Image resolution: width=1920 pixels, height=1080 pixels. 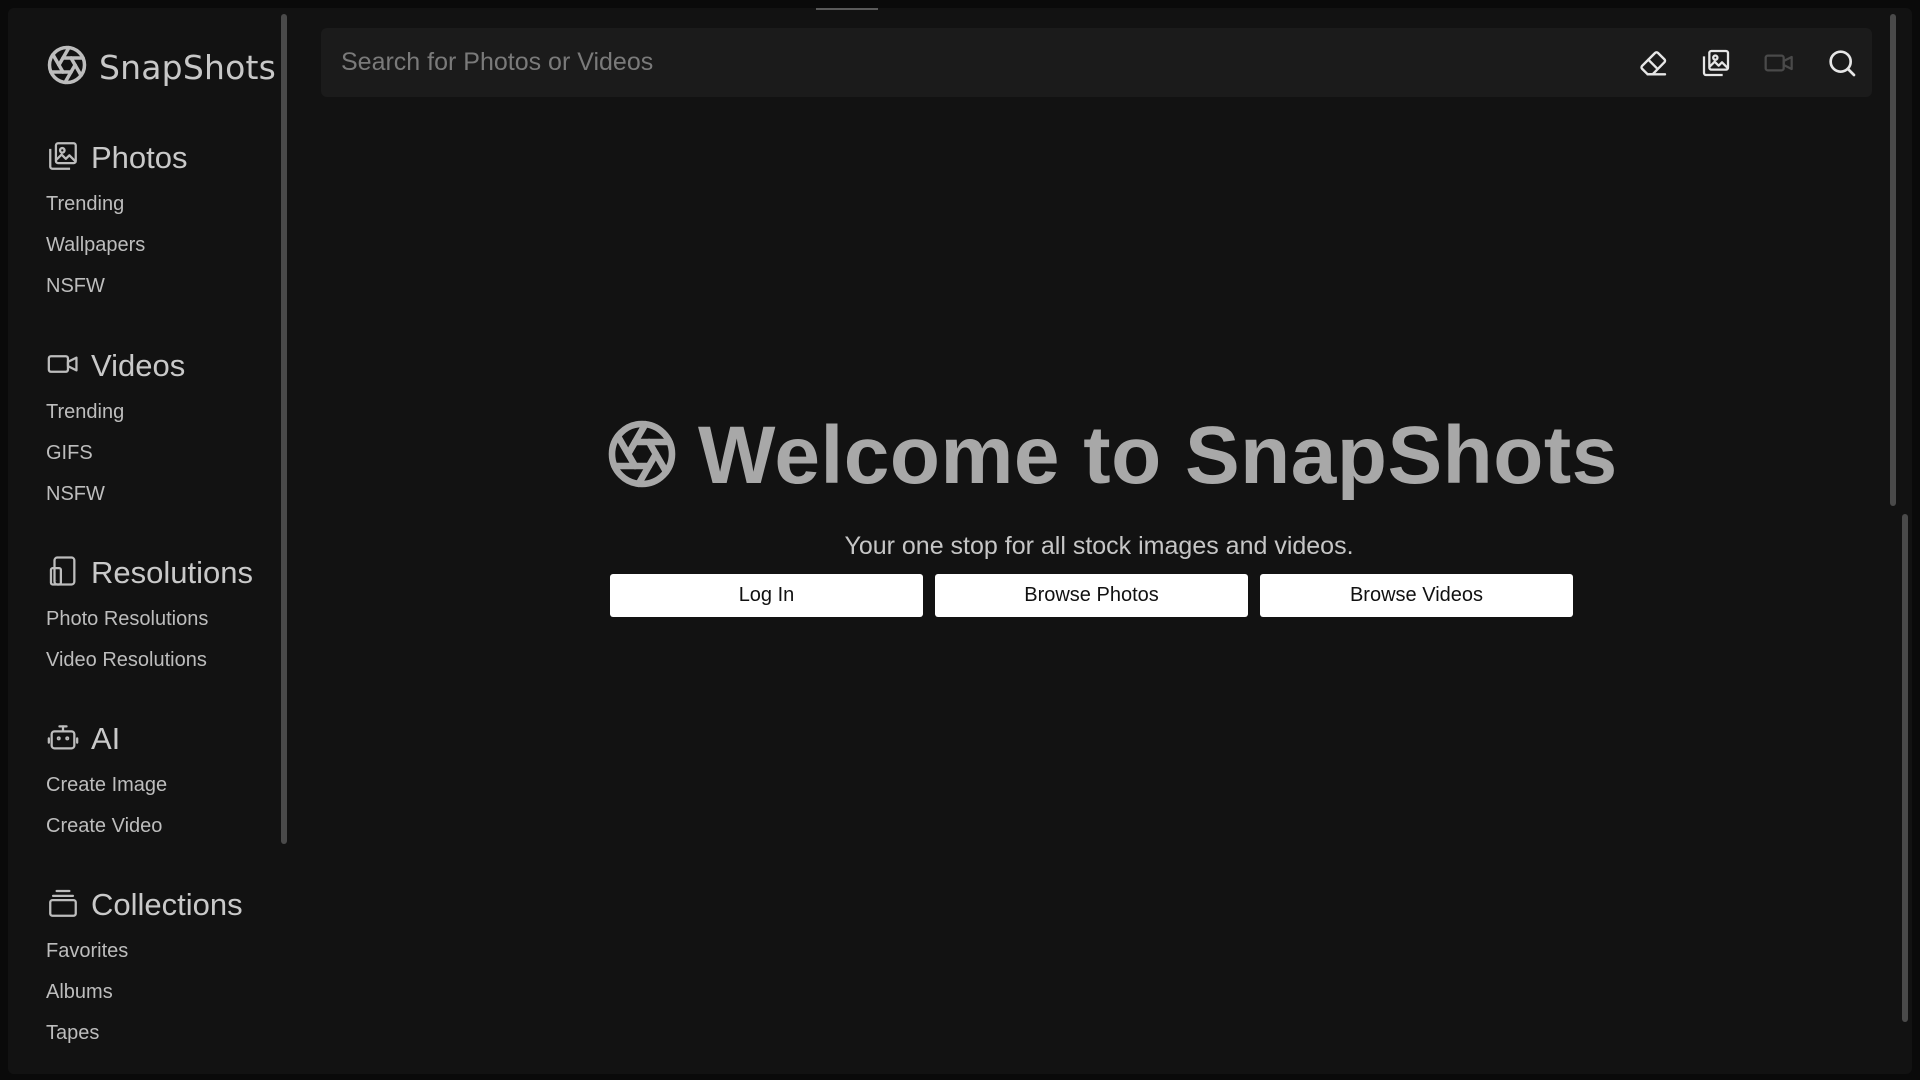 What do you see at coordinates (115, 453) in the screenshot?
I see `sidebar-item-videos-gifs: GIFS` at bounding box center [115, 453].